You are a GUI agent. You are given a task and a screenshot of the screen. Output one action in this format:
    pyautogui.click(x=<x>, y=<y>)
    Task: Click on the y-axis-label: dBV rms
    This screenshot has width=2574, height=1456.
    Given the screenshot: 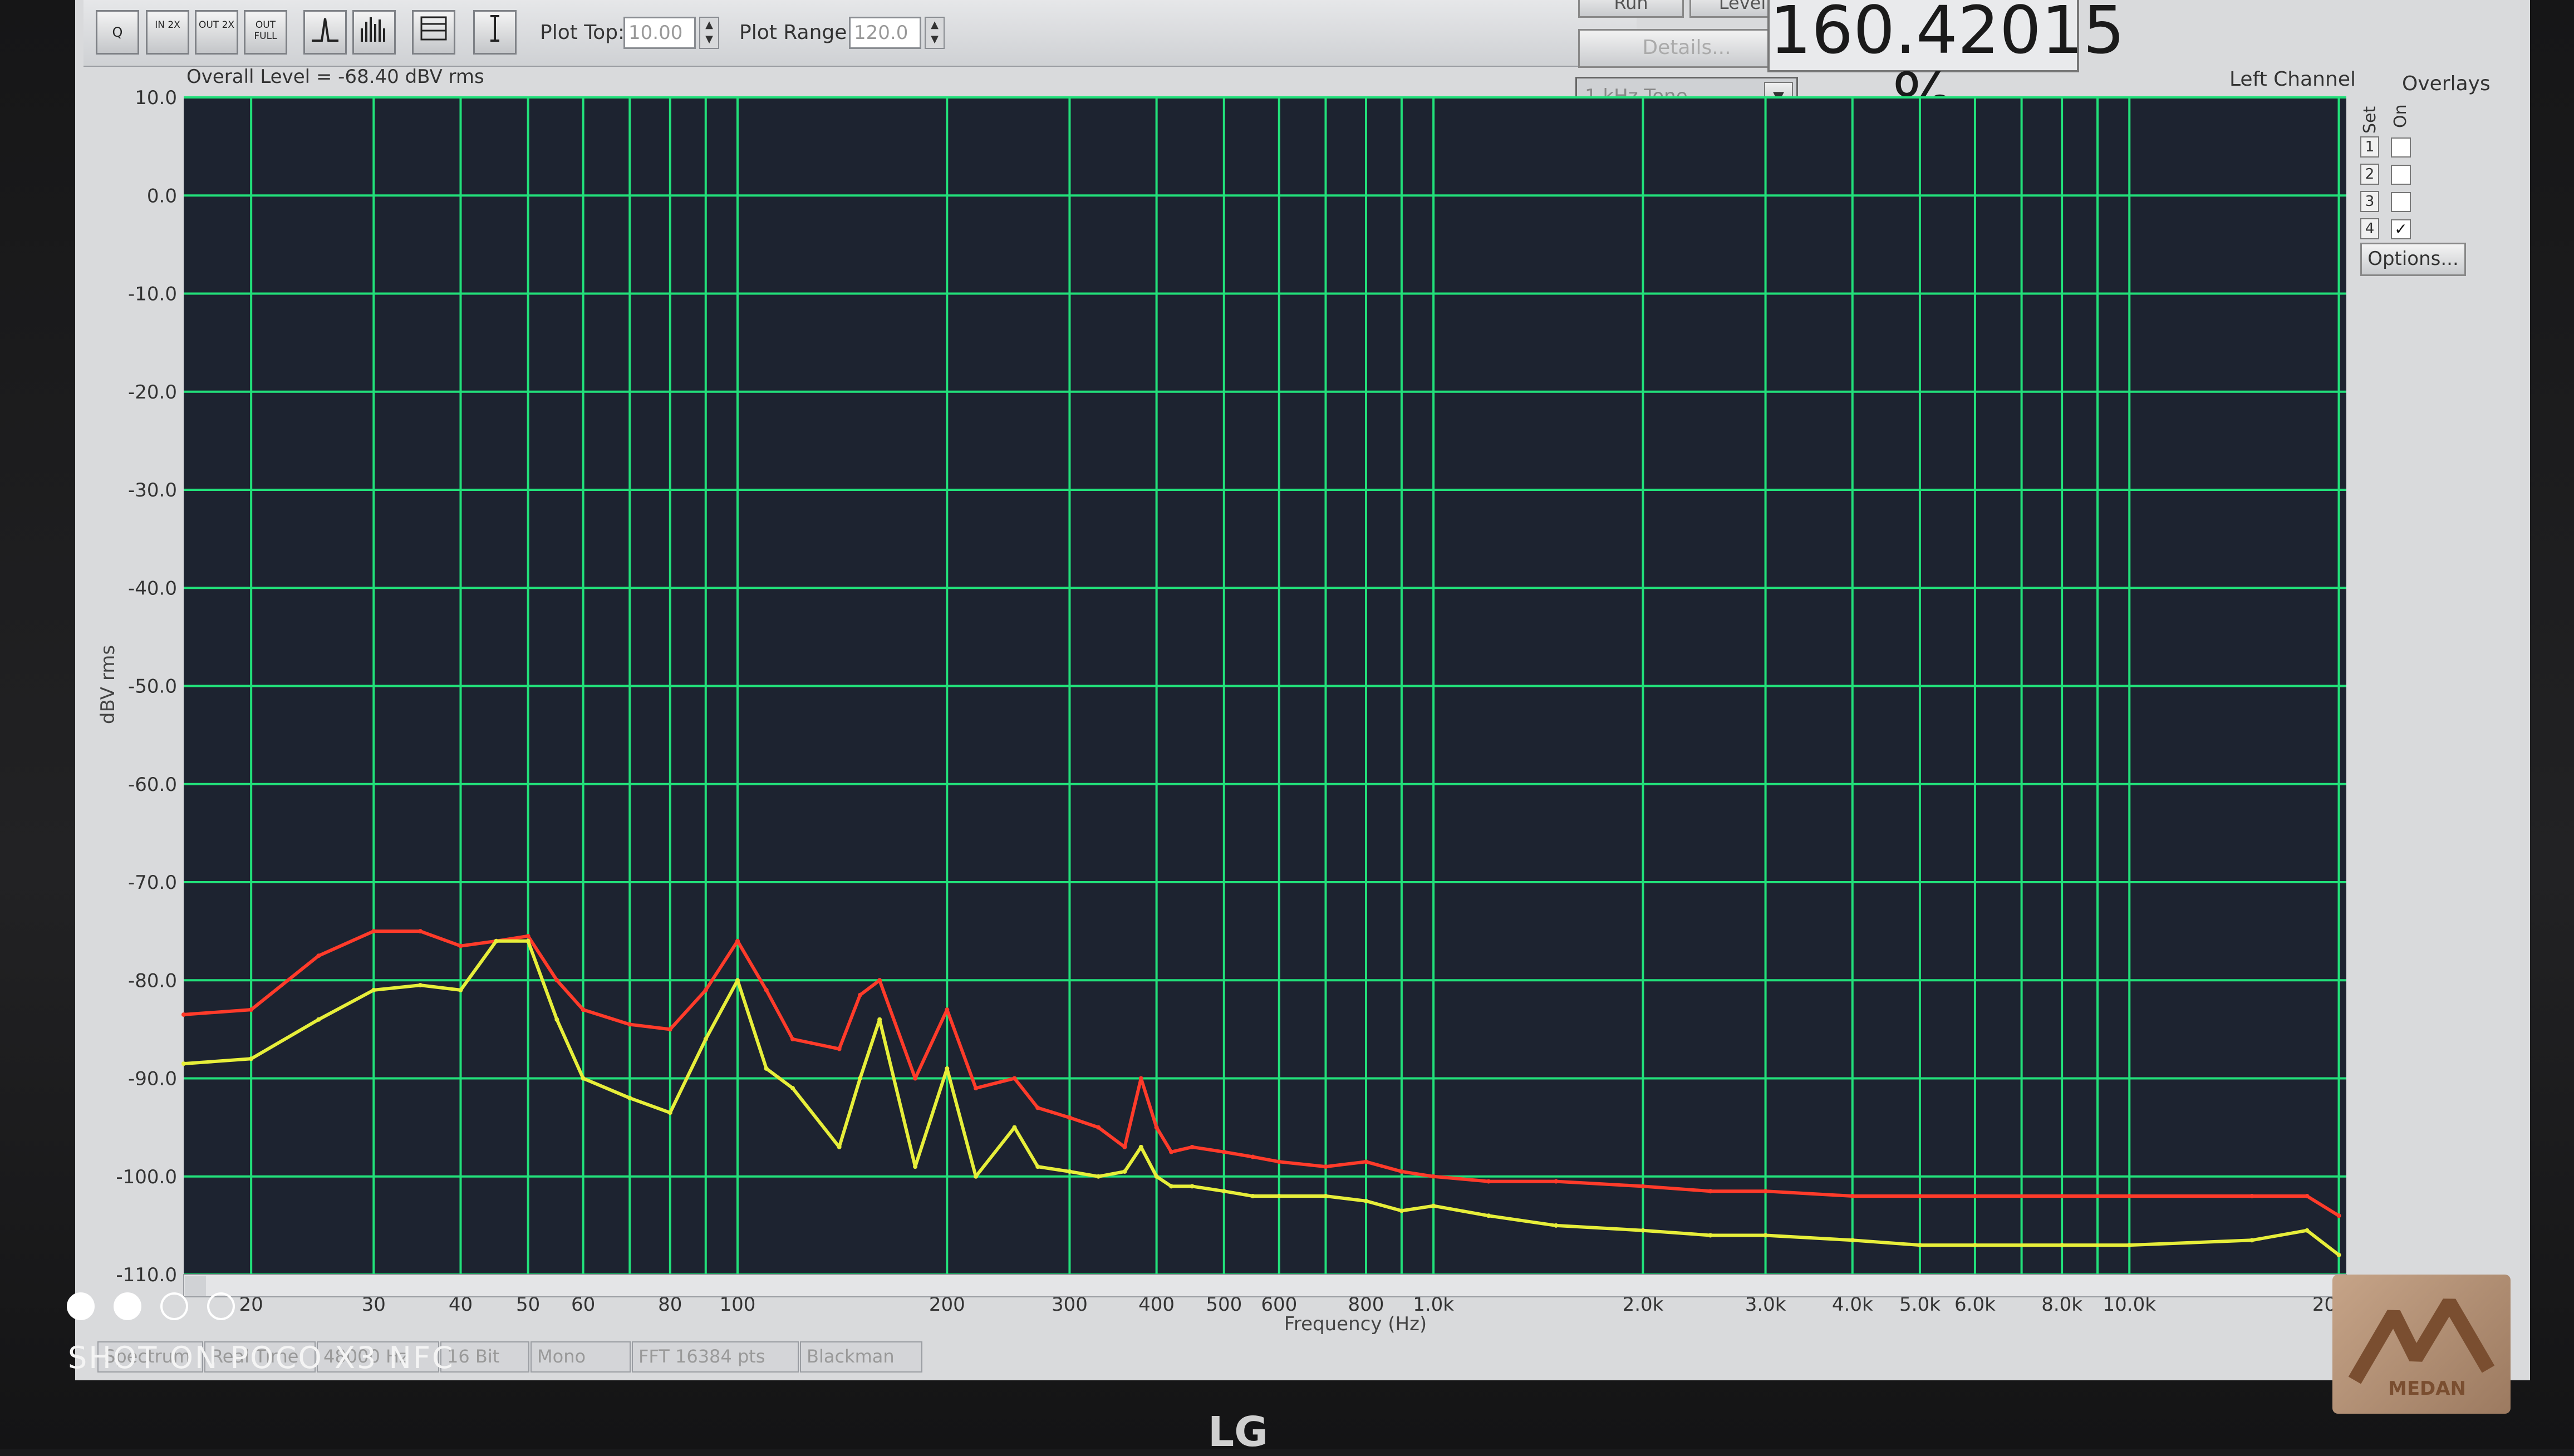 What is the action you would take?
    pyautogui.click(x=108, y=684)
    